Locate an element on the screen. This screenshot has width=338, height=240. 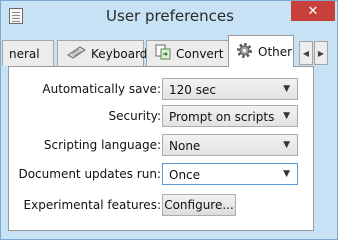
tab-other: Other is located at coordinates (261, 51).